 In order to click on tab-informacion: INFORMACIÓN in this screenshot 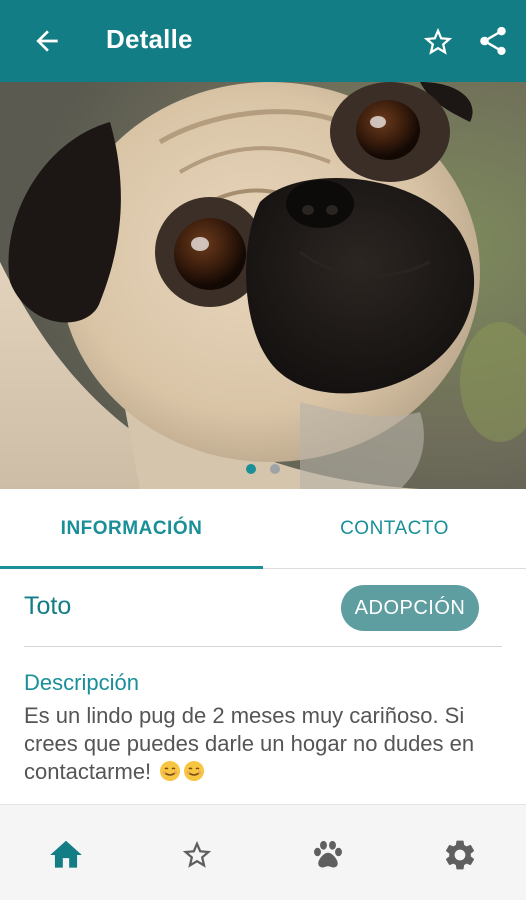, I will do `click(131, 529)`.